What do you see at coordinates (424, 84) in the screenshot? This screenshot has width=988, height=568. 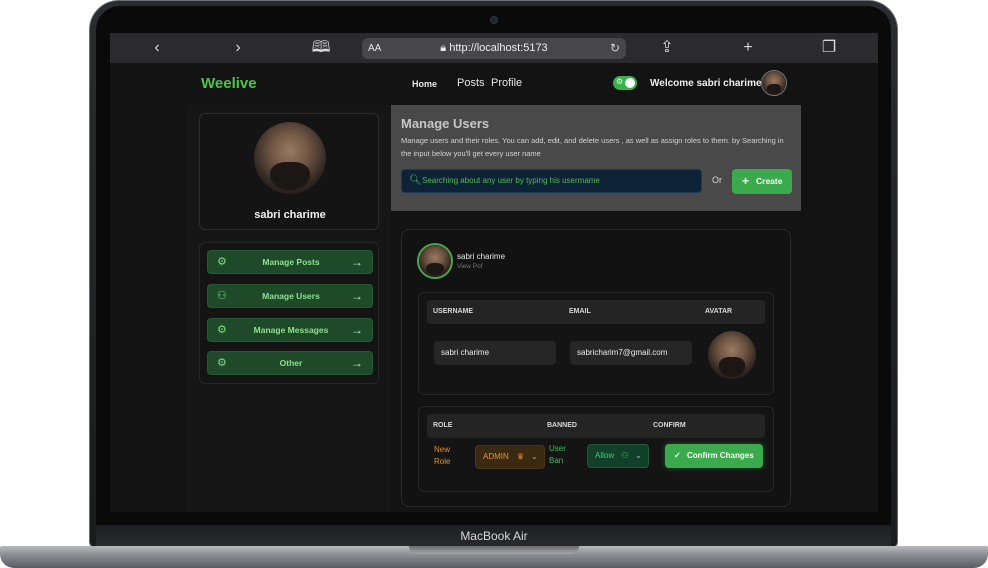 I see `nav-home: Home` at bounding box center [424, 84].